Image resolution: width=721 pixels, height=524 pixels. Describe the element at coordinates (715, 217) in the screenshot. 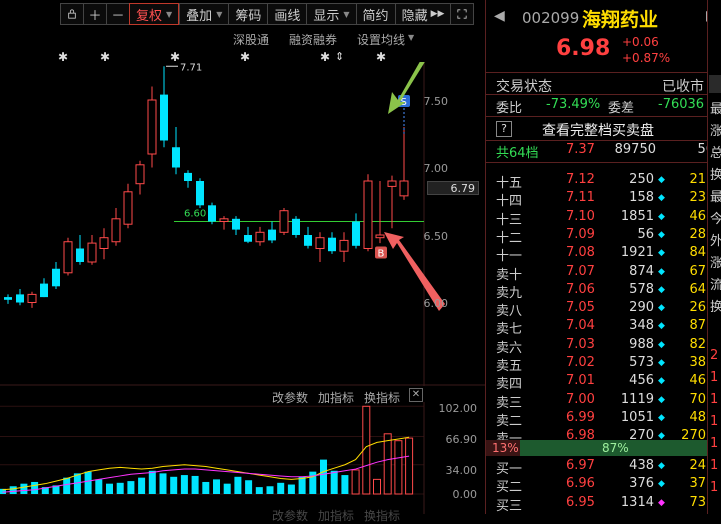

I see `side-label: 今` at that location.